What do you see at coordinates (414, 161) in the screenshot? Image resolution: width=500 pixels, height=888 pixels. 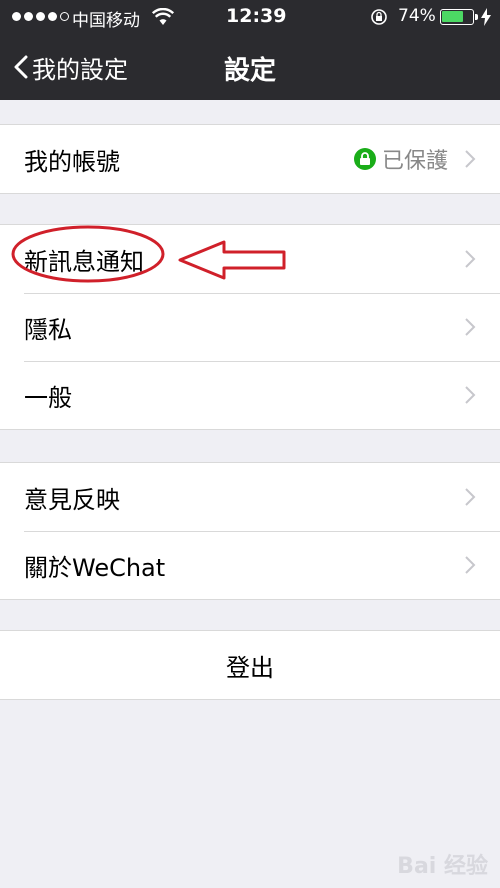 I see `protection-label: 已保護` at bounding box center [414, 161].